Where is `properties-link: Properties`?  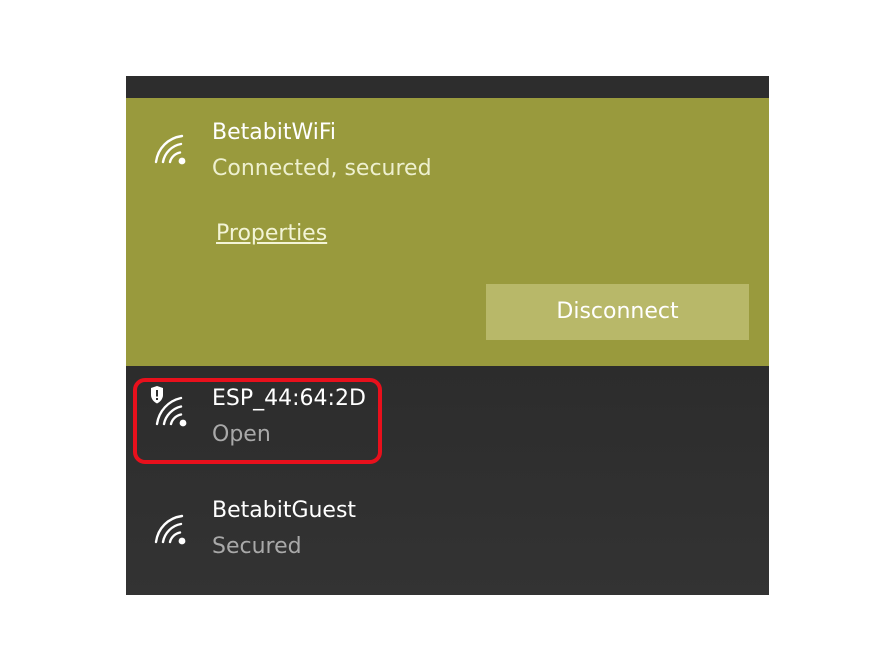
properties-link: Properties is located at coordinates (271, 234).